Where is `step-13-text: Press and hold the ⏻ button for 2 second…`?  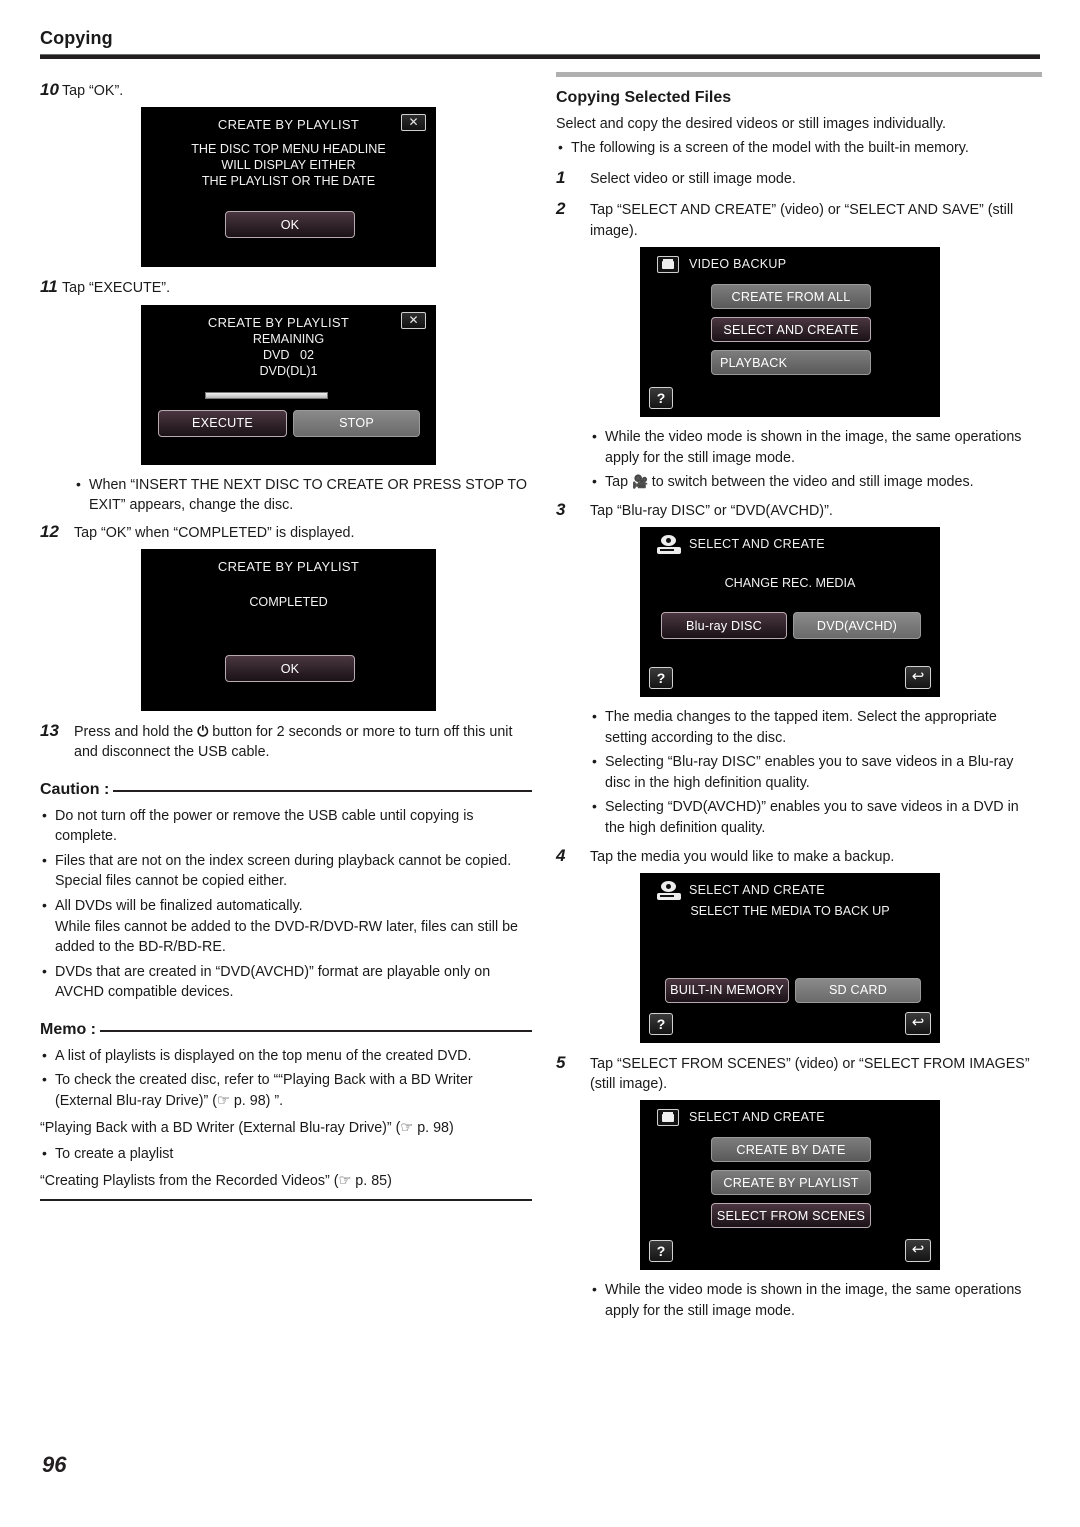 step-13-text: Press and hold the ⏻ button for 2 second… is located at coordinates (303, 742).